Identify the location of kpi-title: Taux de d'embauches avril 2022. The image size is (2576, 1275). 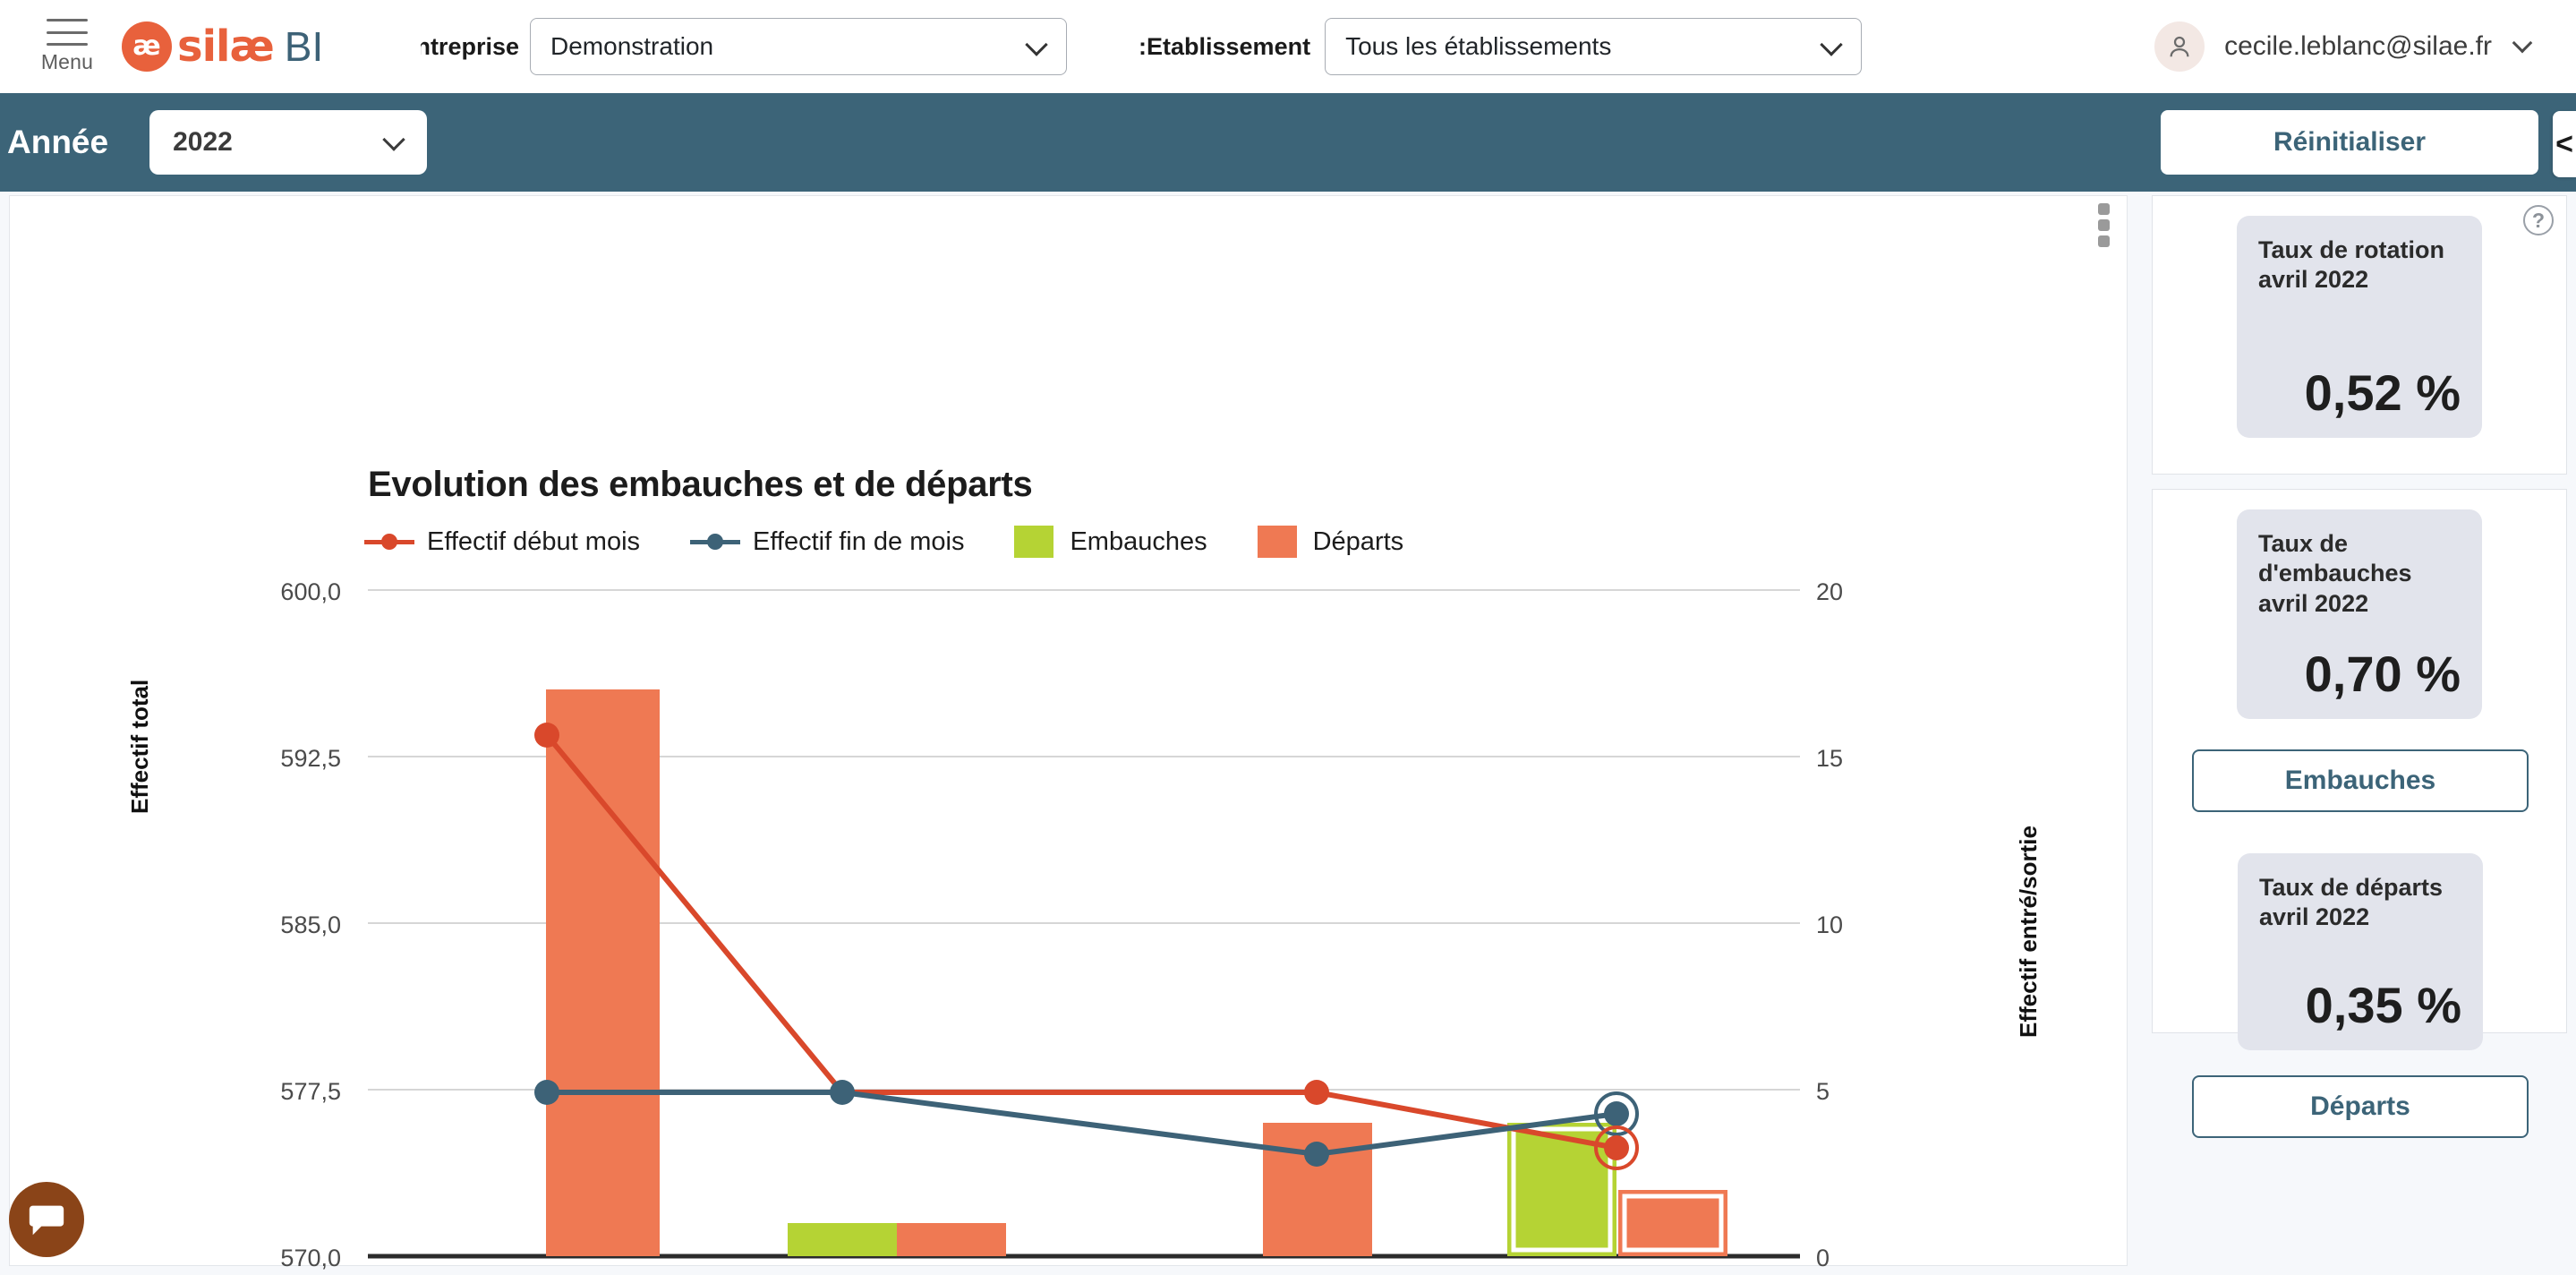
(2335, 573).